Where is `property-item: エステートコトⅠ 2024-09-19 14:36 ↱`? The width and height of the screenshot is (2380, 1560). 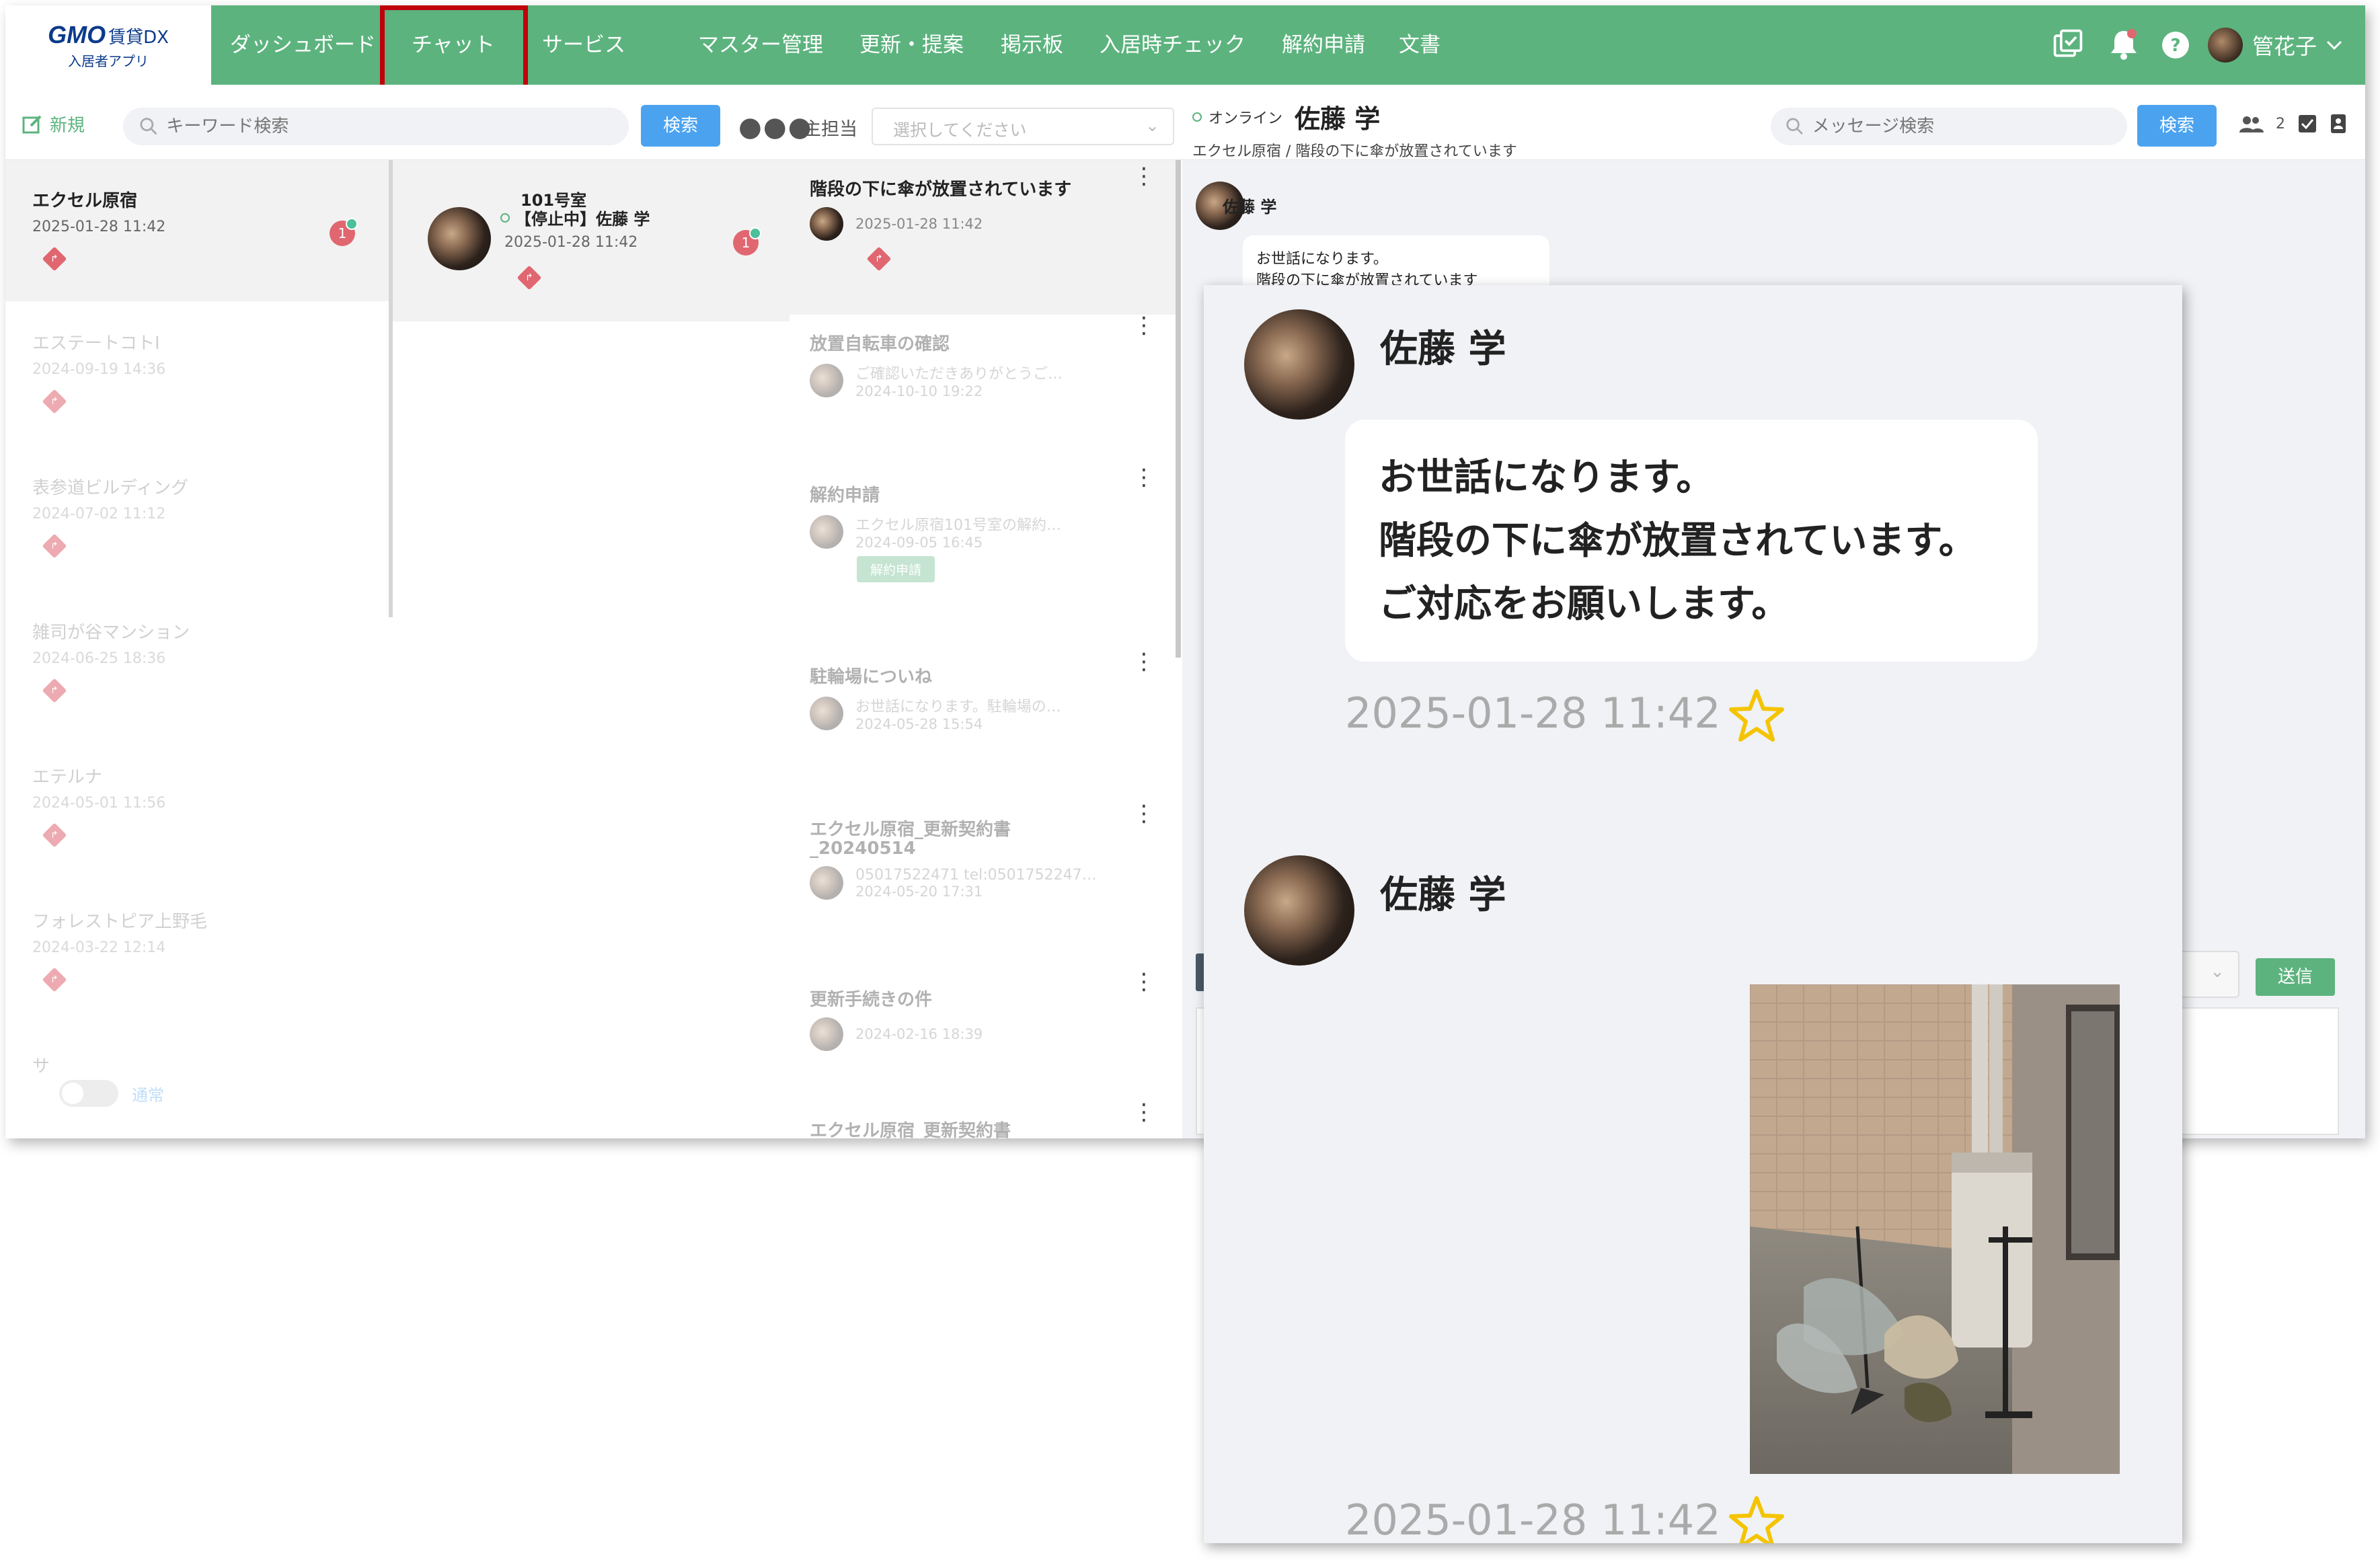
property-item: エステートコトⅠ 2024-09-19 14:36 ↱ is located at coordinates (197, 373).